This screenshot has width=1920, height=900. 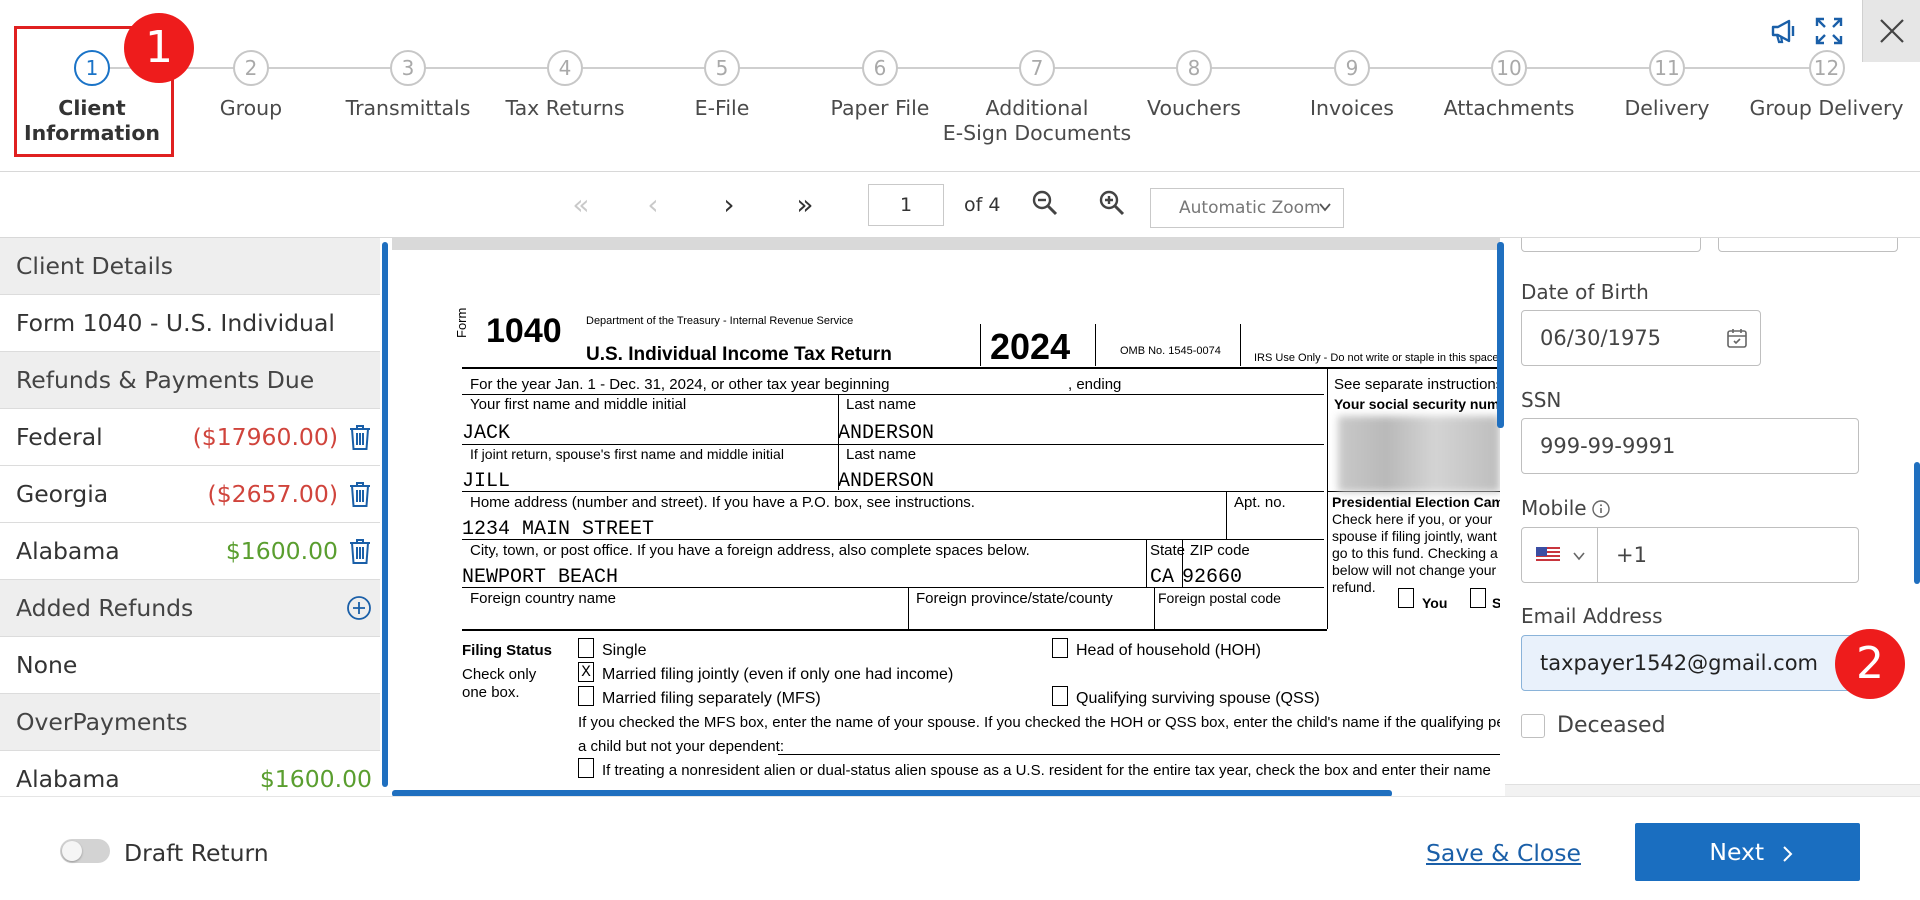 I want to click on next-page-button: ›, so click(x=729, y=205).